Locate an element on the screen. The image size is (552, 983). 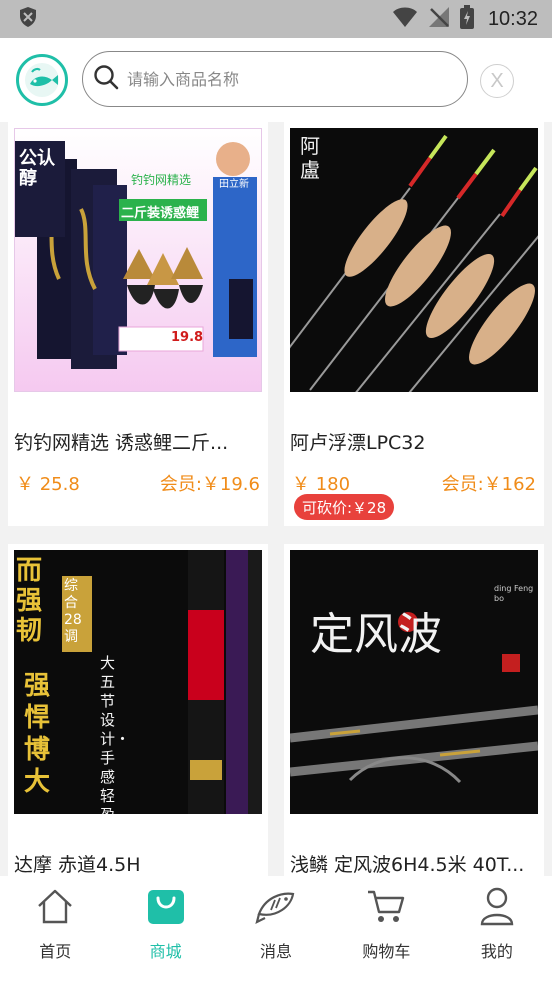
image-tag: 钓钓网精选 is located at coordinates (161, 180).